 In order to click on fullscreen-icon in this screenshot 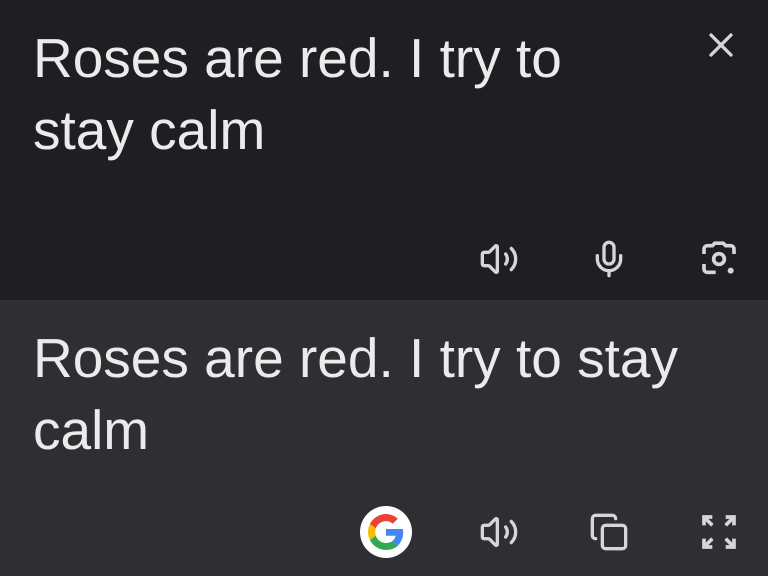, I will do `click(719, 532)`.